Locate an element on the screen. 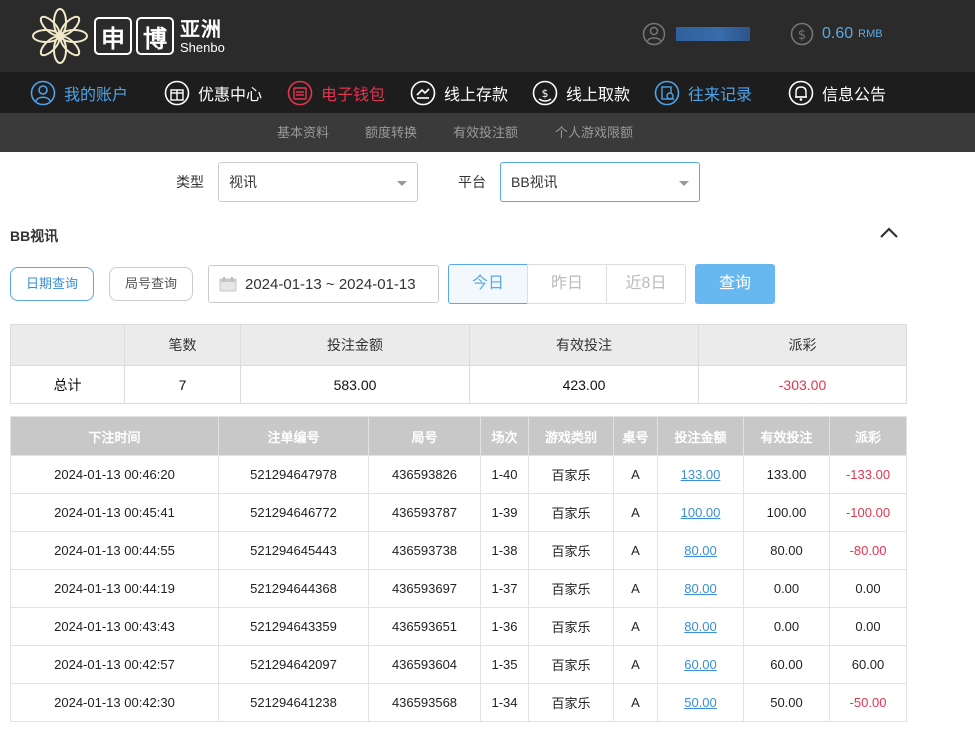 Image resolution: width=975 pixels, height=732 pixels. type-label: 类型 is located at coordinates (190, 182).